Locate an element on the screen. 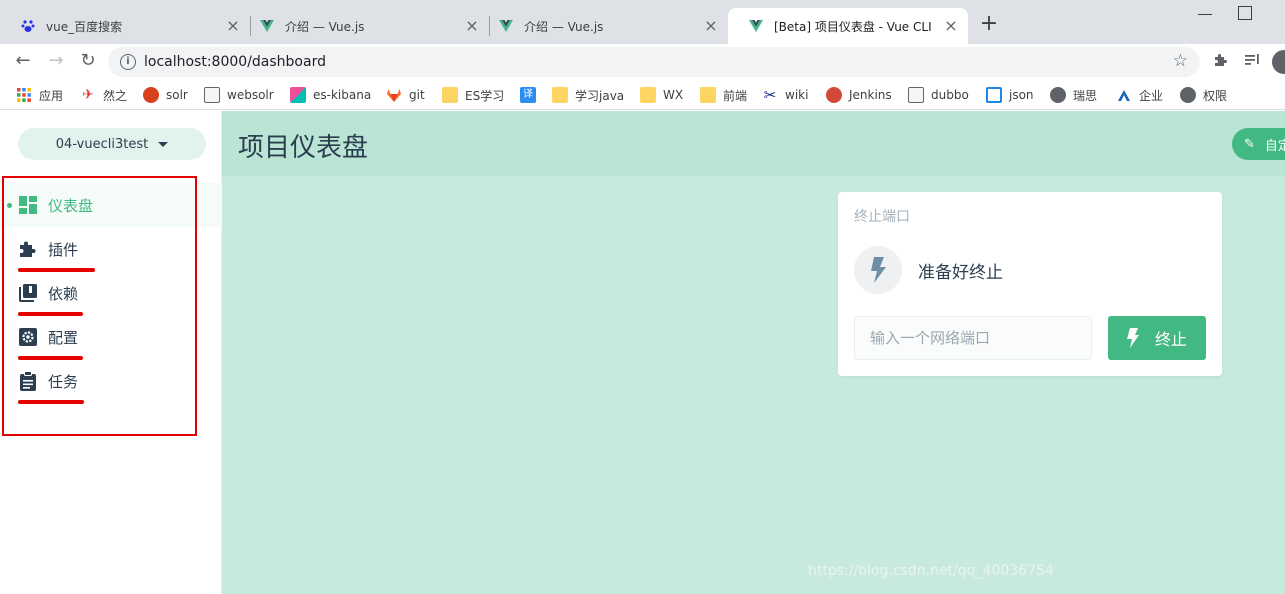 This screenshot has width=1285, height=594. maximize-window-button is located at coordinates (1245, 13).